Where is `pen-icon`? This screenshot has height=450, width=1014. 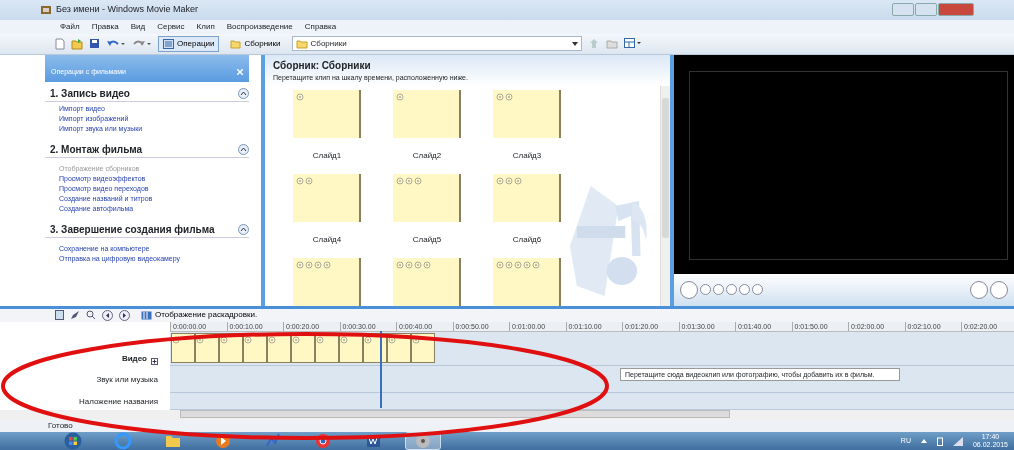
pen-icon is located at coordinates (75, 315).